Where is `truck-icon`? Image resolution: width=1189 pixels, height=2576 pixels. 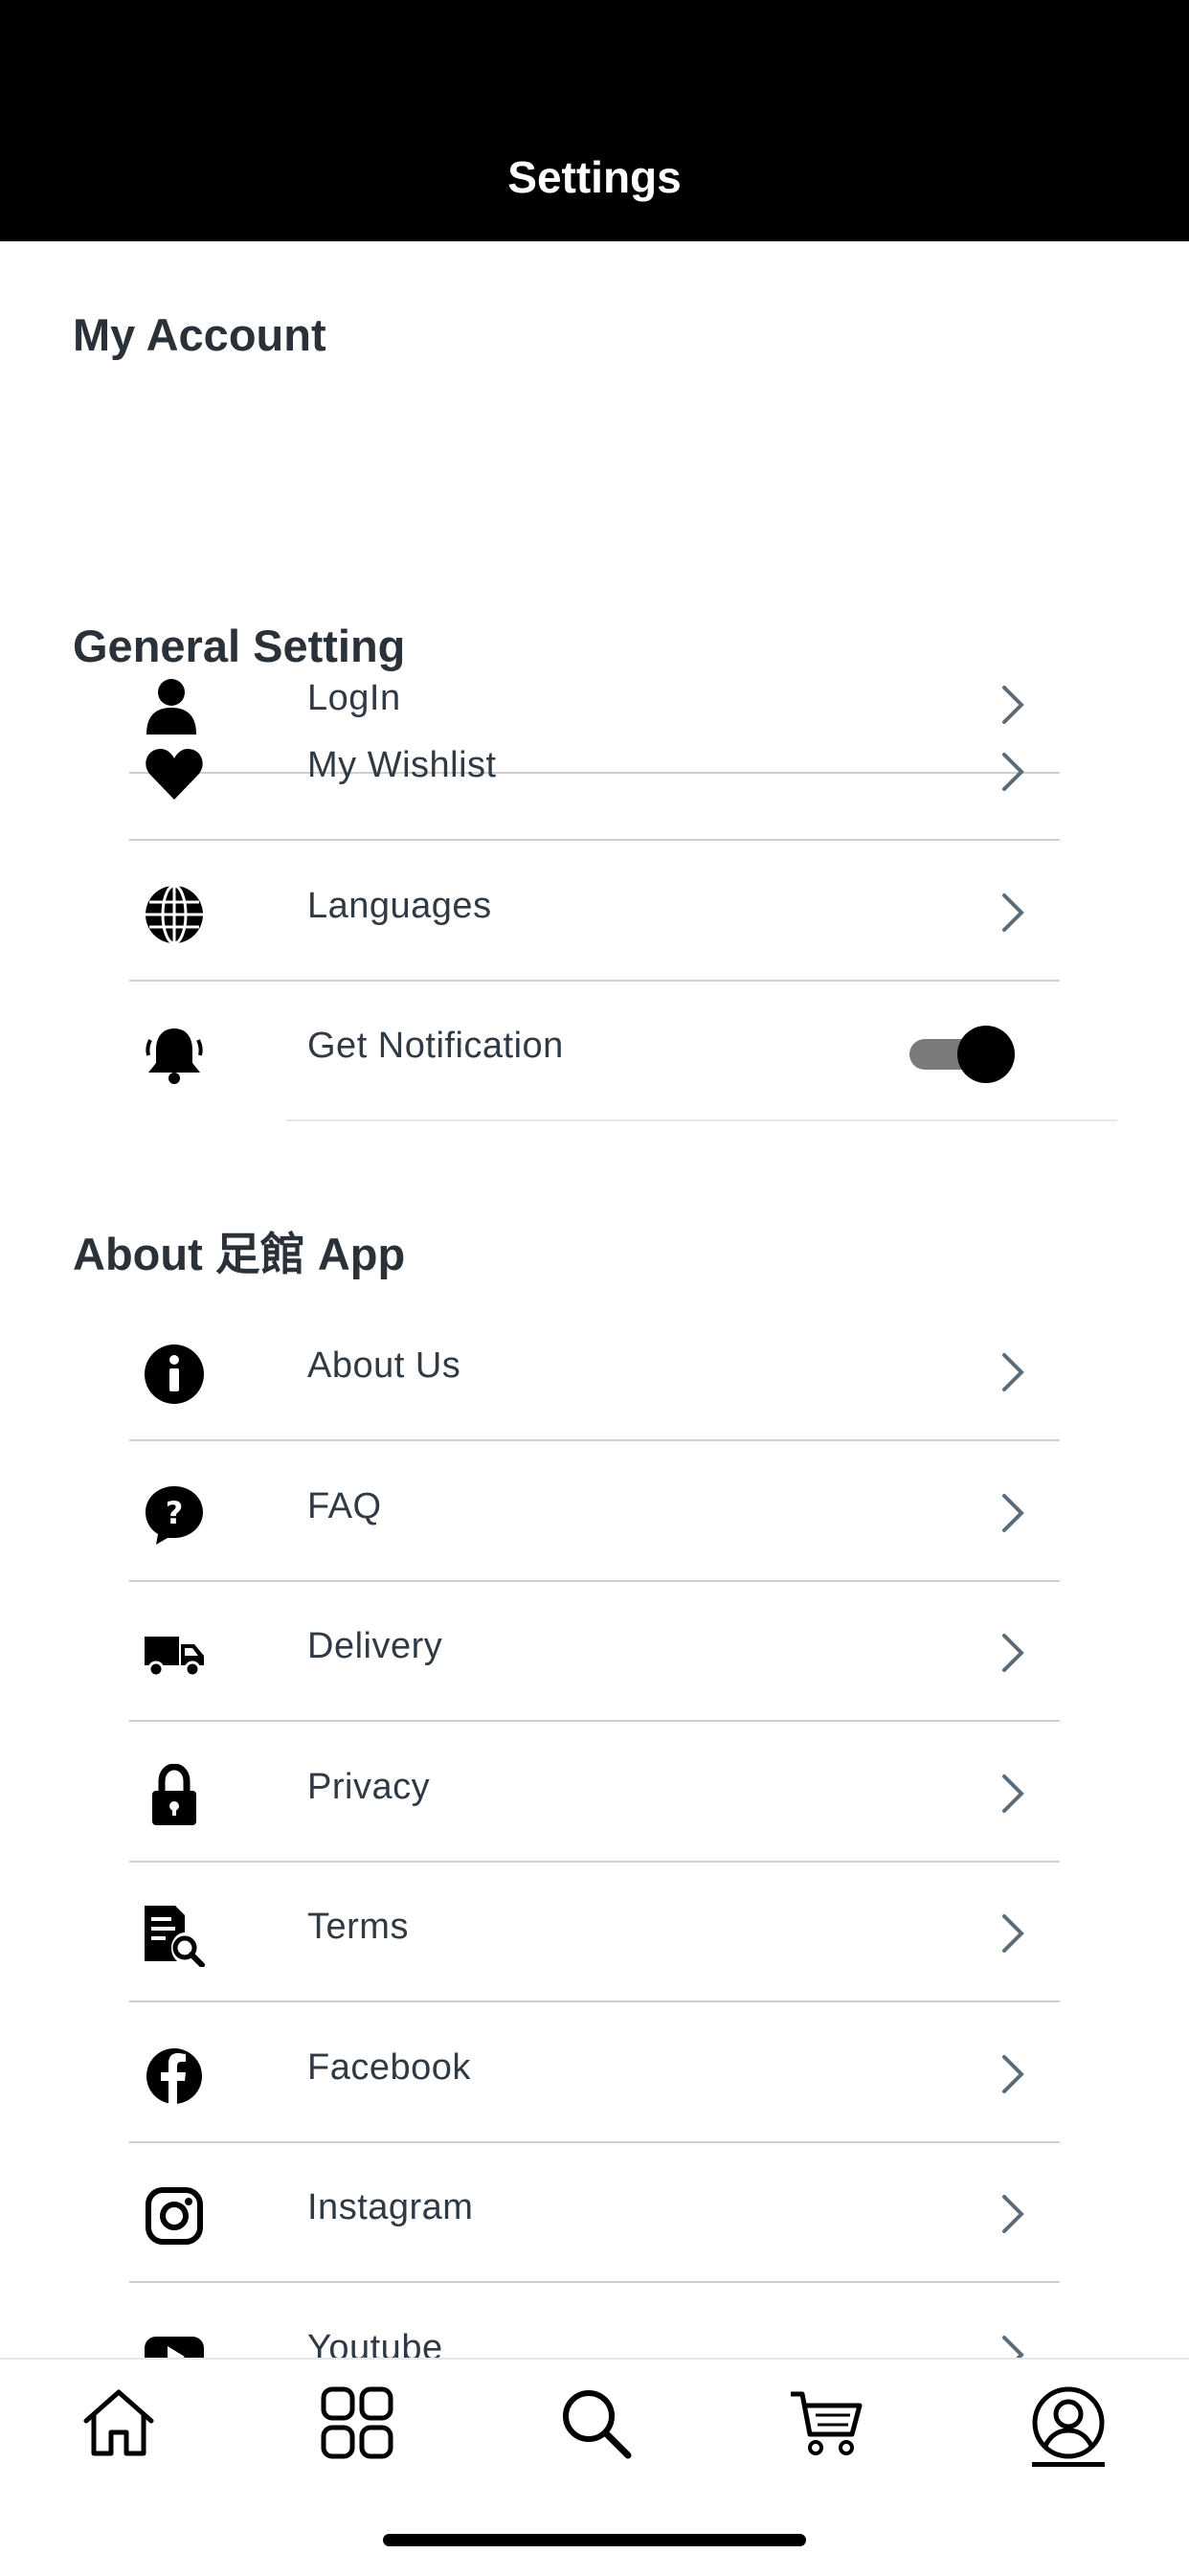
truck-icon is located at coordinates (174, 1654).